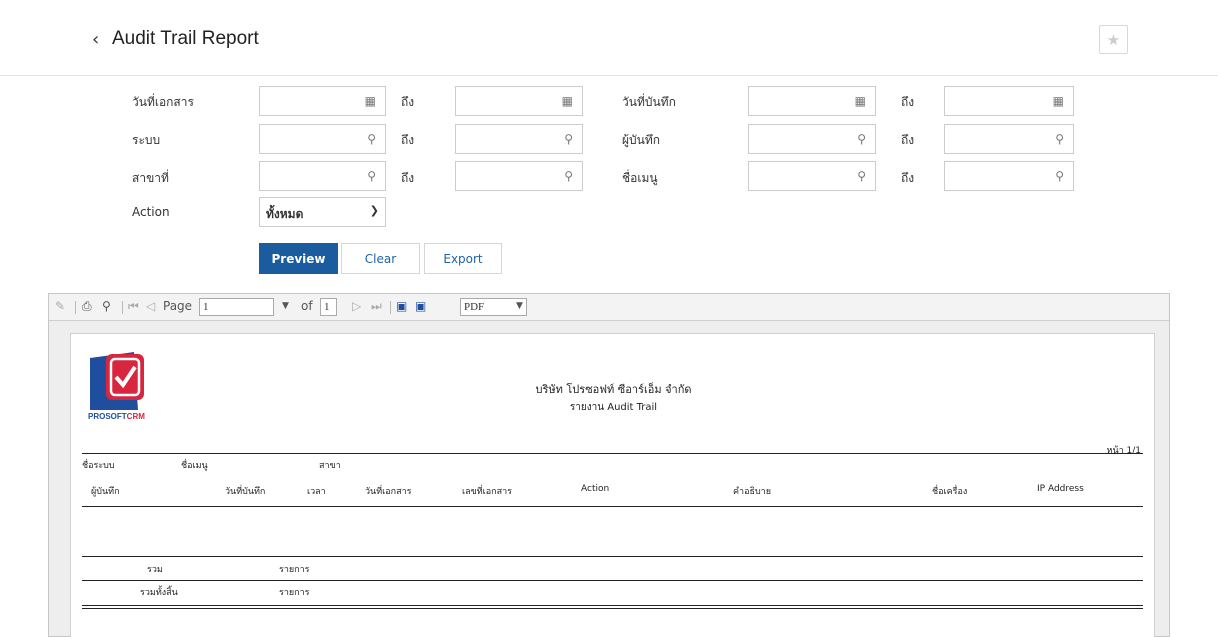 This screenshot has height=637, width=1218. I want to click on column-header: ผู้บันทึก, so click(105, 492).